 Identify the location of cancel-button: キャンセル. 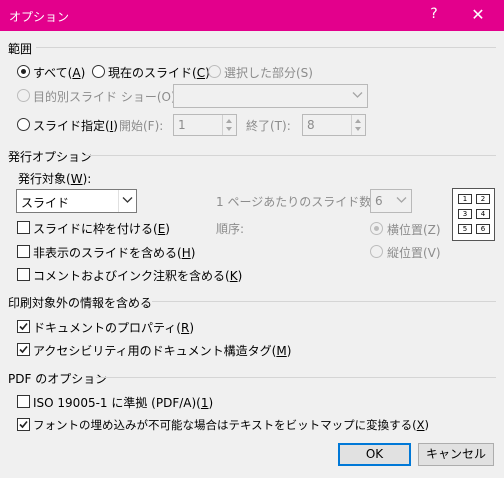
(456, 454).